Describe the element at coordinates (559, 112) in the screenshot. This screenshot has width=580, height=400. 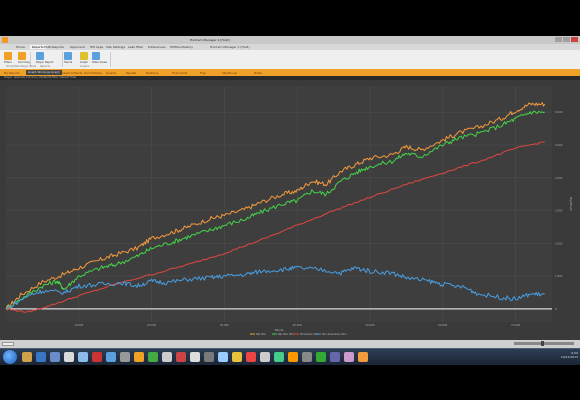
I see `y-tick-label: 6,000` at that location.